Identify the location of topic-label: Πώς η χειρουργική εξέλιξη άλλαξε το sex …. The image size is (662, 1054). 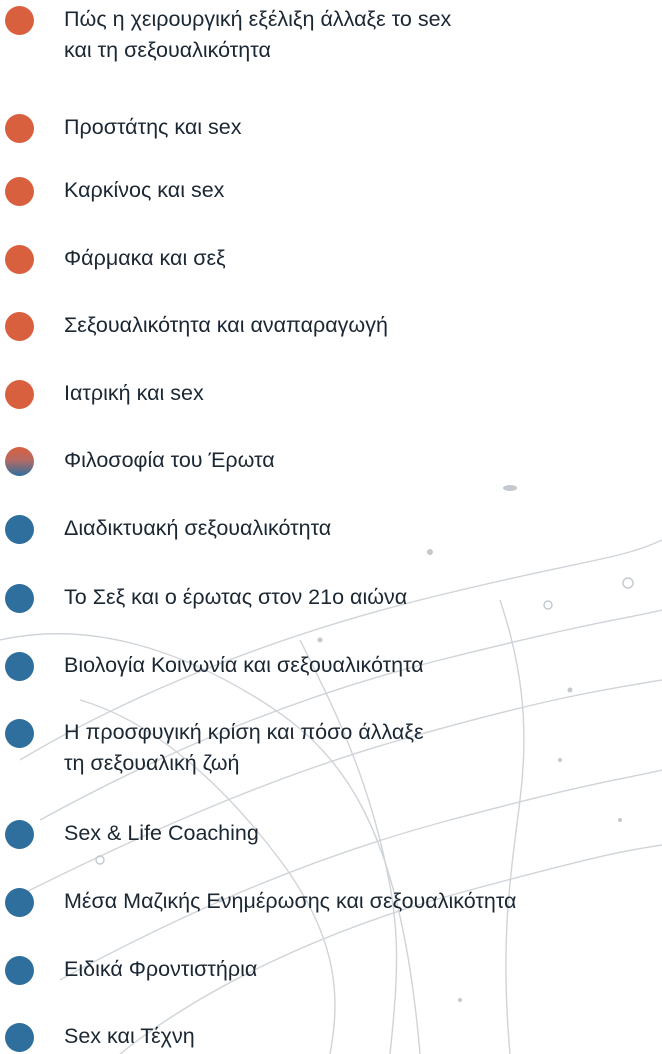
(258, 34).